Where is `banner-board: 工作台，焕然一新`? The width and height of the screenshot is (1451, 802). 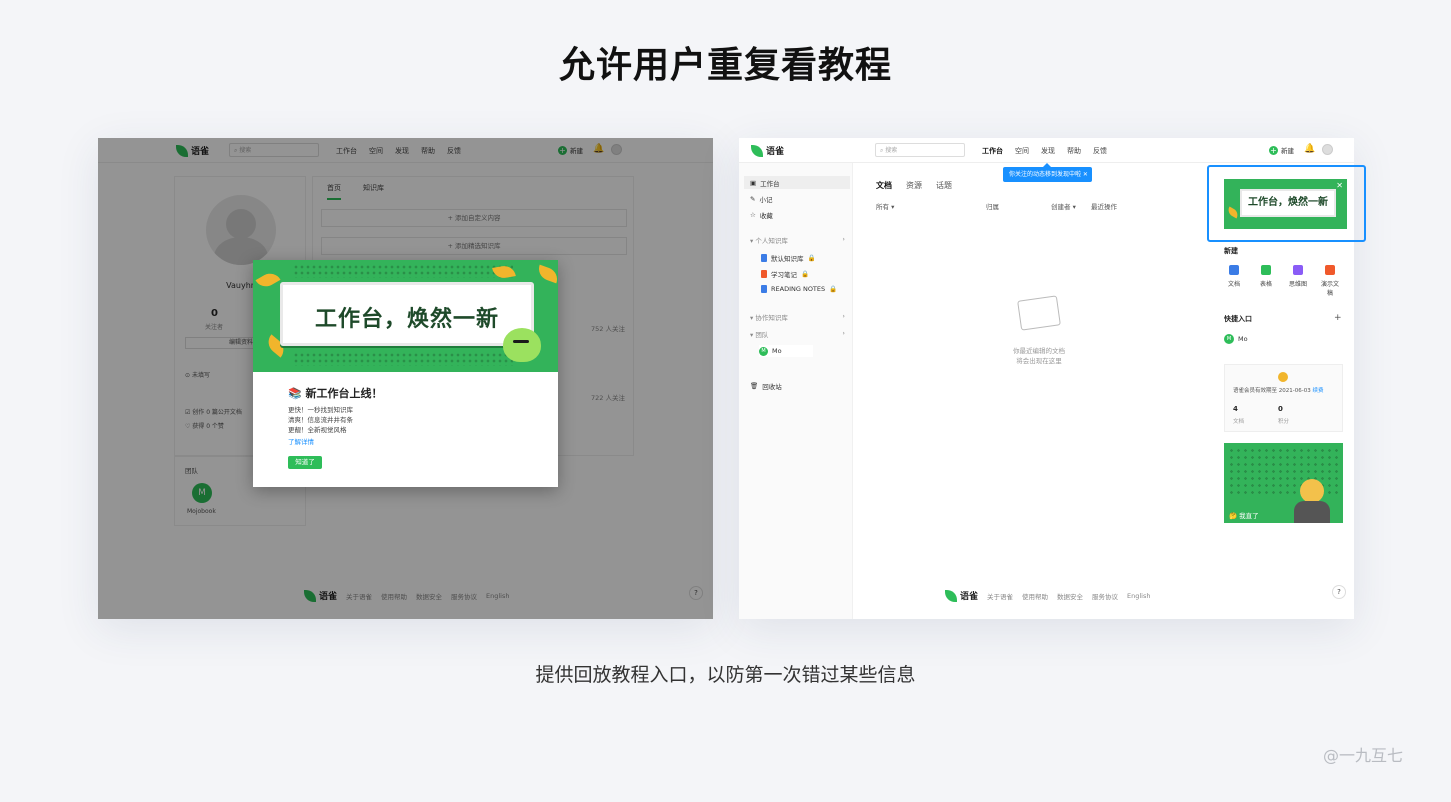
banner-board: 工作台，焕然一新 is located at coordinates (407, 314).